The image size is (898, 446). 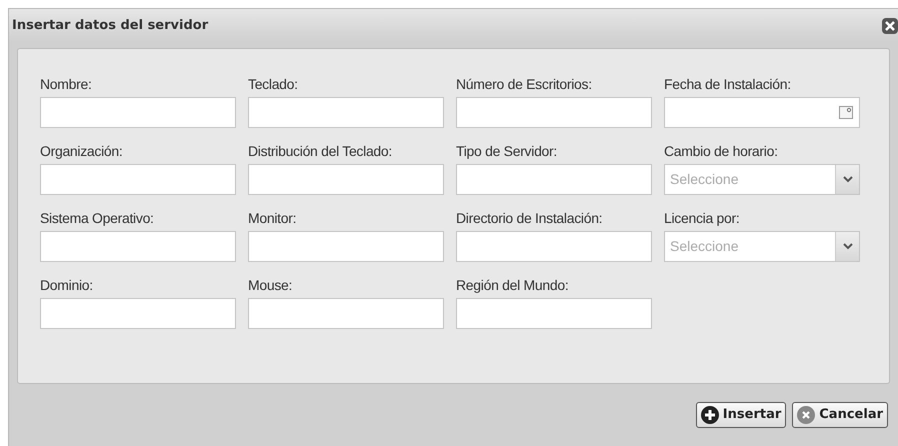 What do you see at coordinates (741, 415) in the screenshot?
I see `insert-button: Insertar` at bounding box center [741, 415].